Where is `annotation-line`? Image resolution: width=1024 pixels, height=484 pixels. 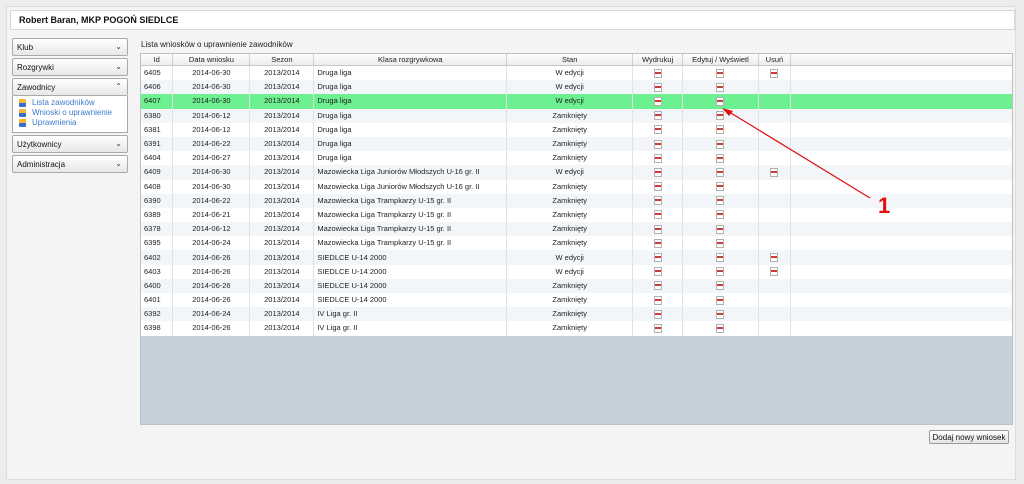
annotation-line is located at coordinates (798, 154).